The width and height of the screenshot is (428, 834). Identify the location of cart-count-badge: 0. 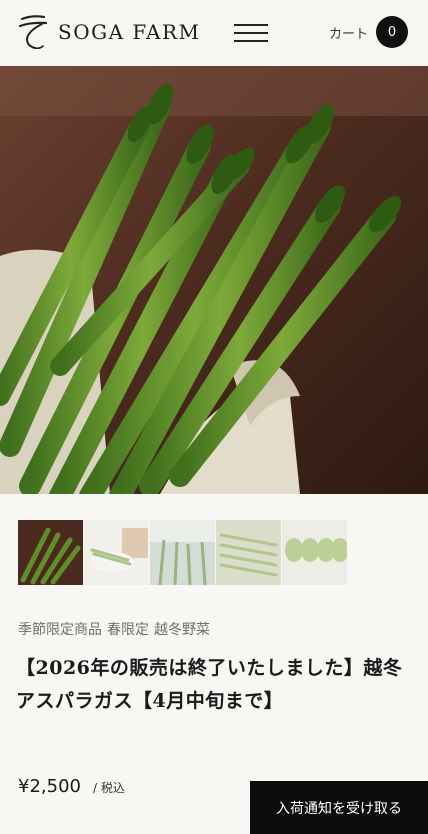
(392, 32).